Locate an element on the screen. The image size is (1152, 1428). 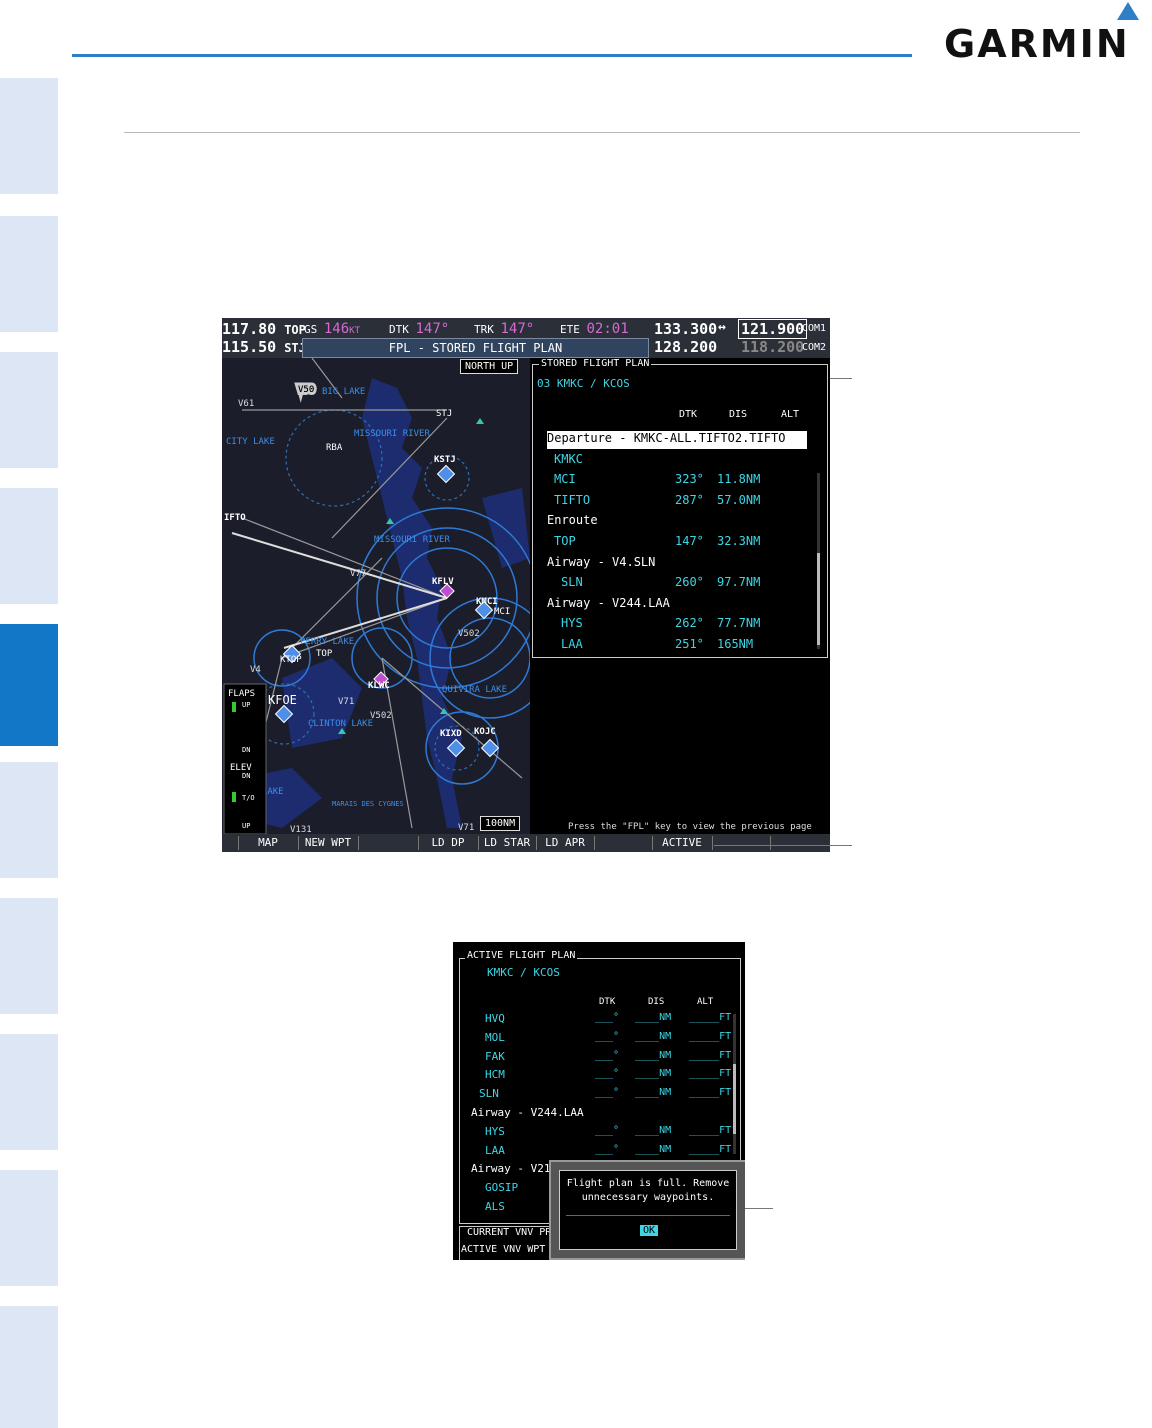
waypoint-label: KMKC is located at coordinates (568, 458).